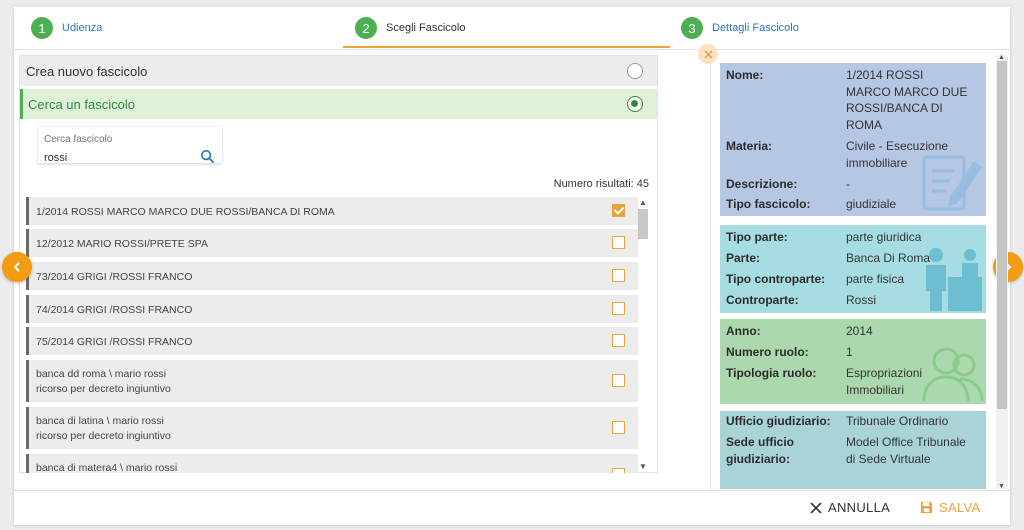 This screenshot has height=530, width=1024. Describe the element at coordinates (762, 300) in the screenshot. I see `detail-key: Controparte:` at that location.